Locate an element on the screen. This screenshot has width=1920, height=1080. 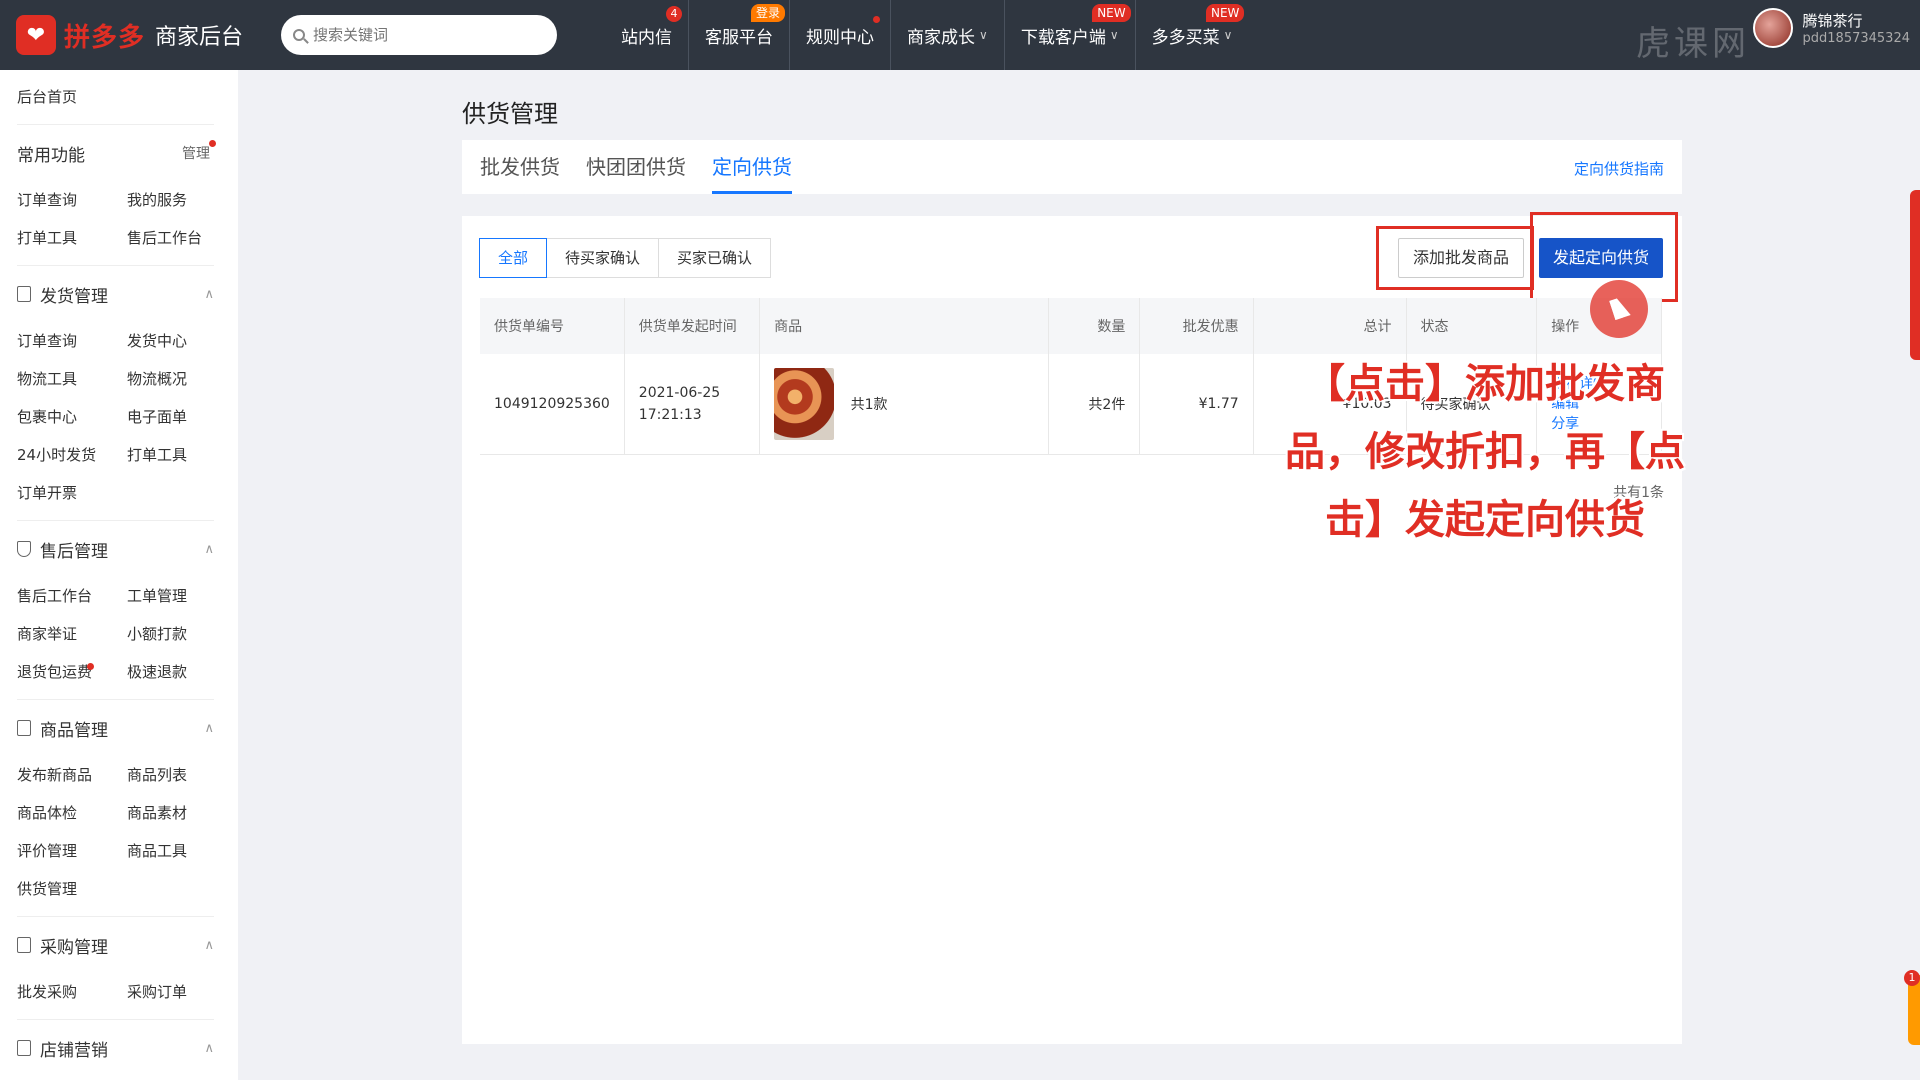
sidebar-item: 发布新商品 is located at coordinates (72, 775).